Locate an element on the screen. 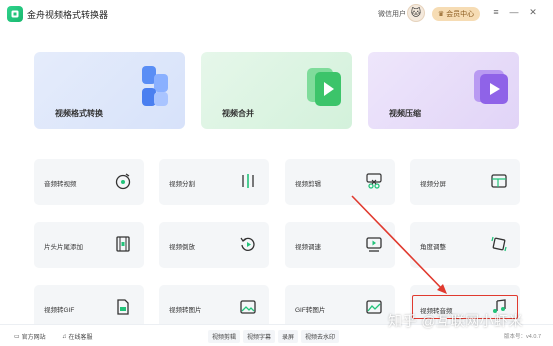 Image resolution: width=553 pixels, height=346 pixels. footer-tag-subtitle: 视频字幕 is located at coordinates (259, 336).